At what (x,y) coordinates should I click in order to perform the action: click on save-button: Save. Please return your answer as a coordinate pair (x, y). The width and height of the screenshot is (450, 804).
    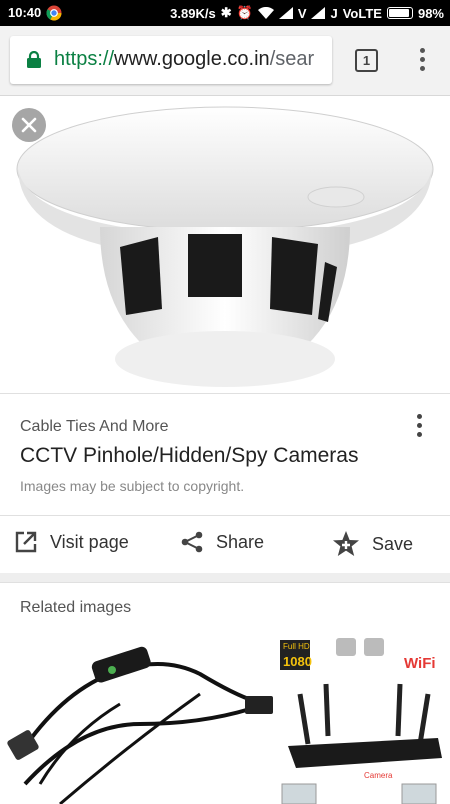
    Looking at the image, I should click on (372, 544).